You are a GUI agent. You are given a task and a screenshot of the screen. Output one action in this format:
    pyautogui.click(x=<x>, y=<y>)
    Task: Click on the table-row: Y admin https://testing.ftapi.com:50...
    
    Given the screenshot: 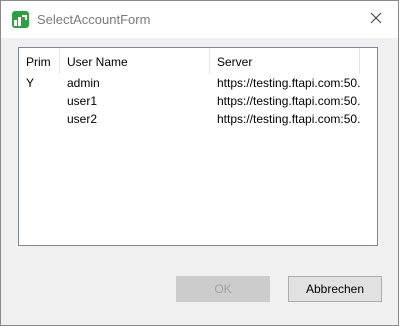 What is the action you would take?
    pyautogui.click(x=198, y=83)
    